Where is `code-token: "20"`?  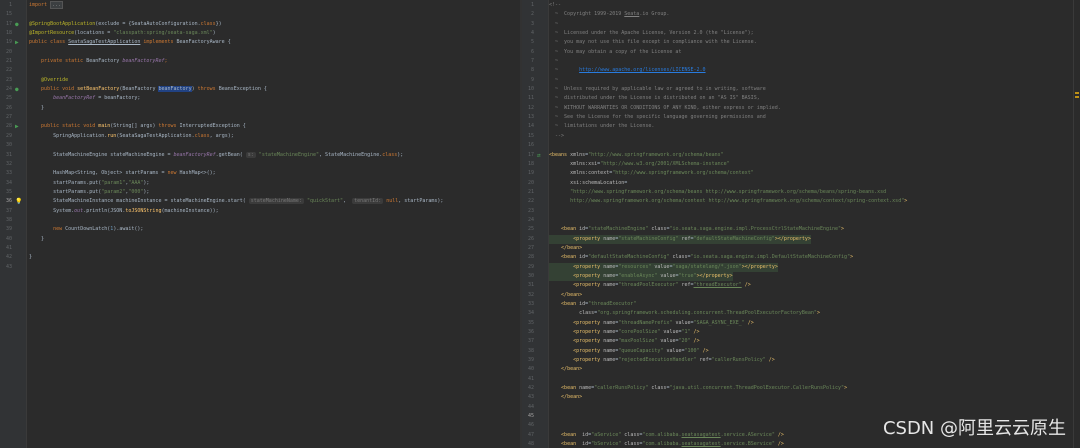 code-token: "20" is located at coordinates (684, 341).